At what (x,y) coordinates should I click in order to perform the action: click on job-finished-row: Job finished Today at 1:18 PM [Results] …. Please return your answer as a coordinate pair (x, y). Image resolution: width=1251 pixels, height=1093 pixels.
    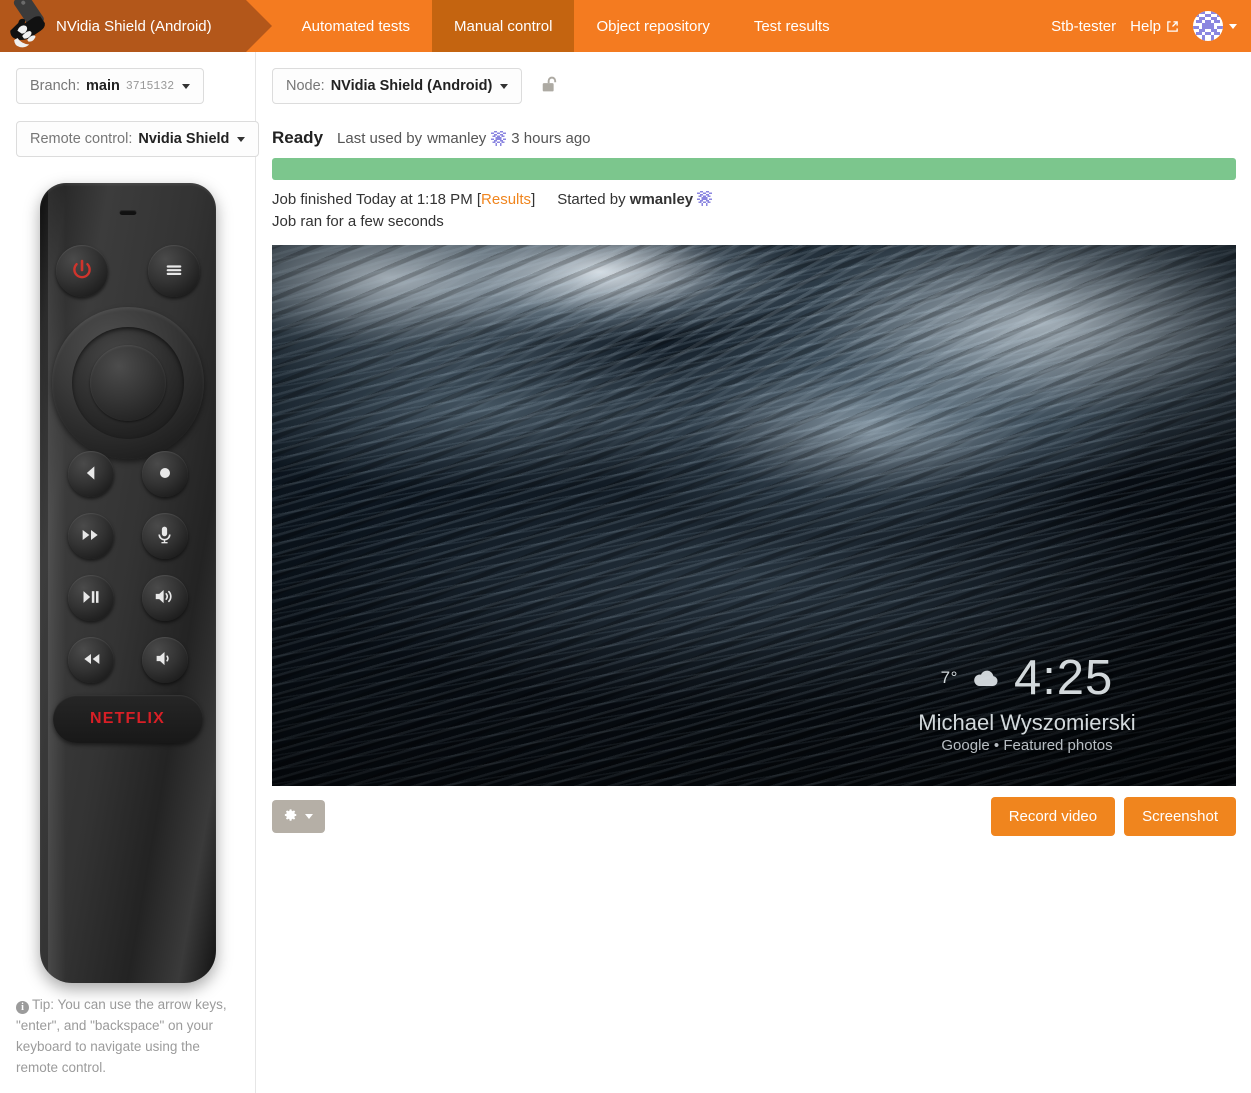
    Looking at the image, I should click on (754, 200).